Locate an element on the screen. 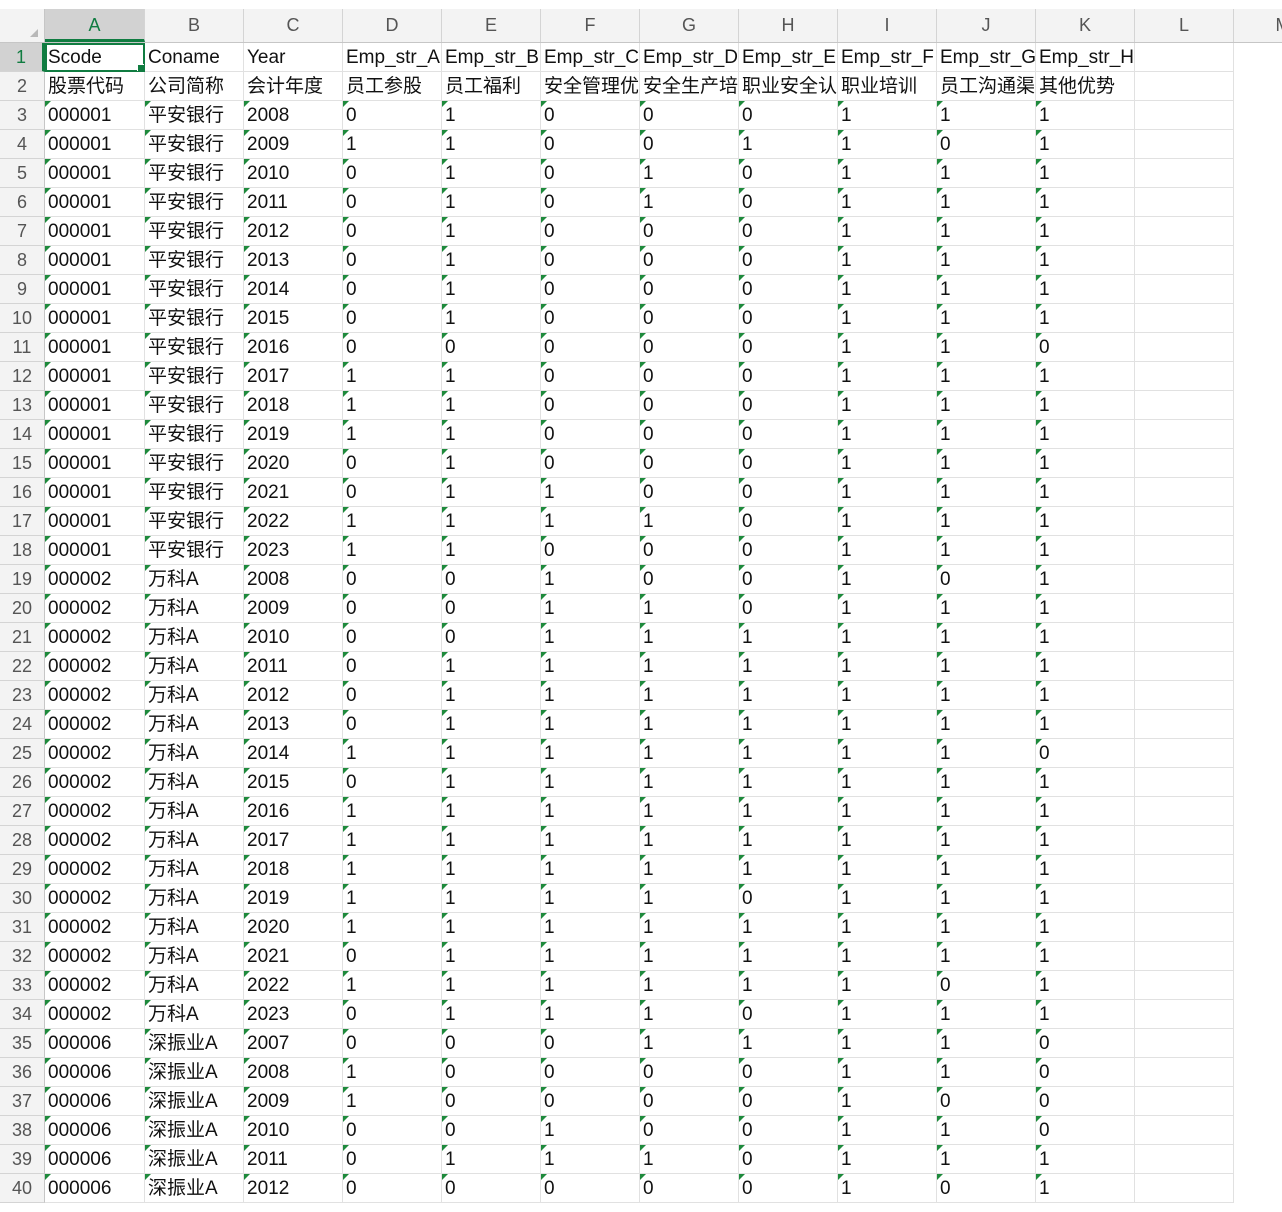 The width and height of the screenshot is (1282, 1212). cell-j26: 1 is located at coordinates (986, 782).